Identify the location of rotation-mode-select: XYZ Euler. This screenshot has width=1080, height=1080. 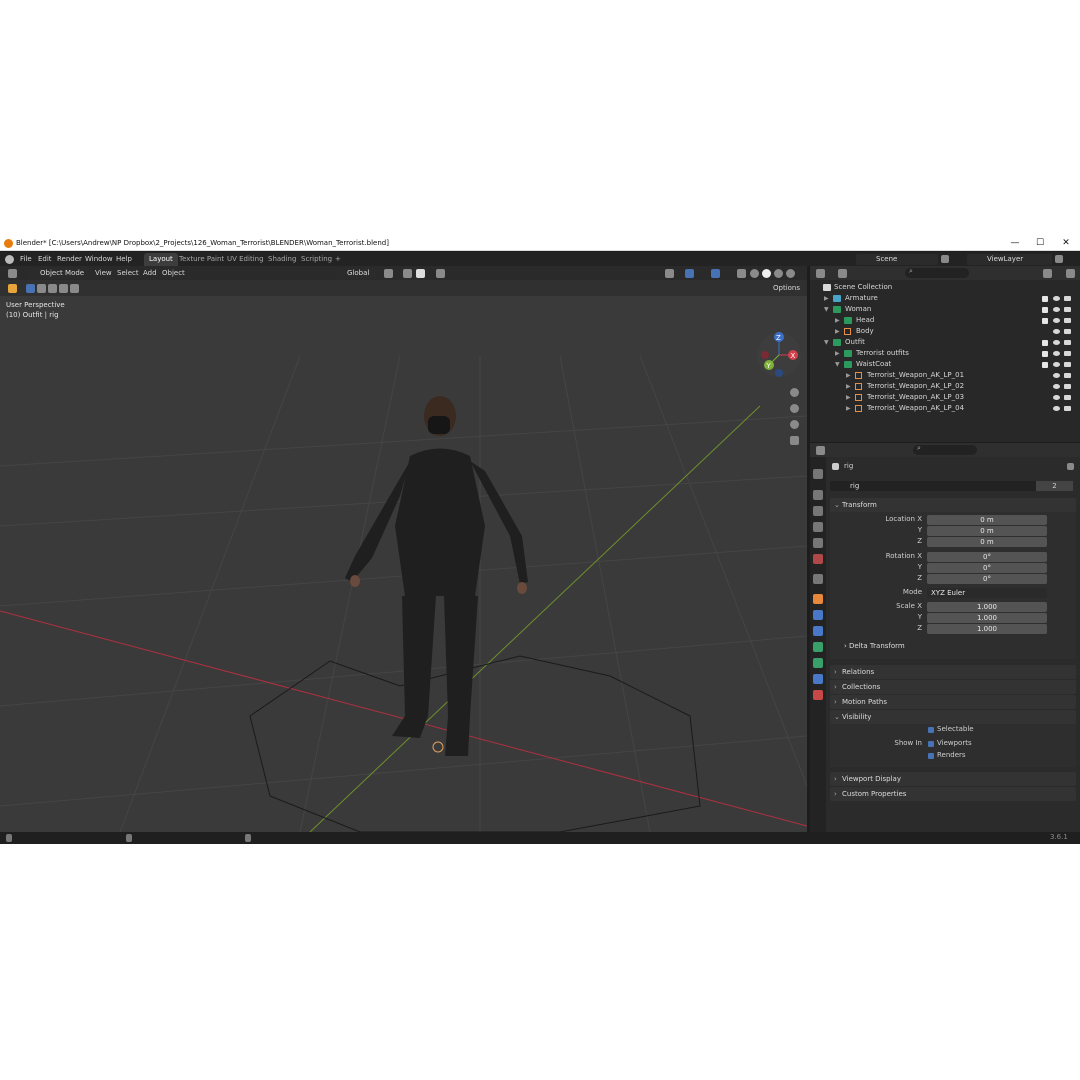
(987, 593).